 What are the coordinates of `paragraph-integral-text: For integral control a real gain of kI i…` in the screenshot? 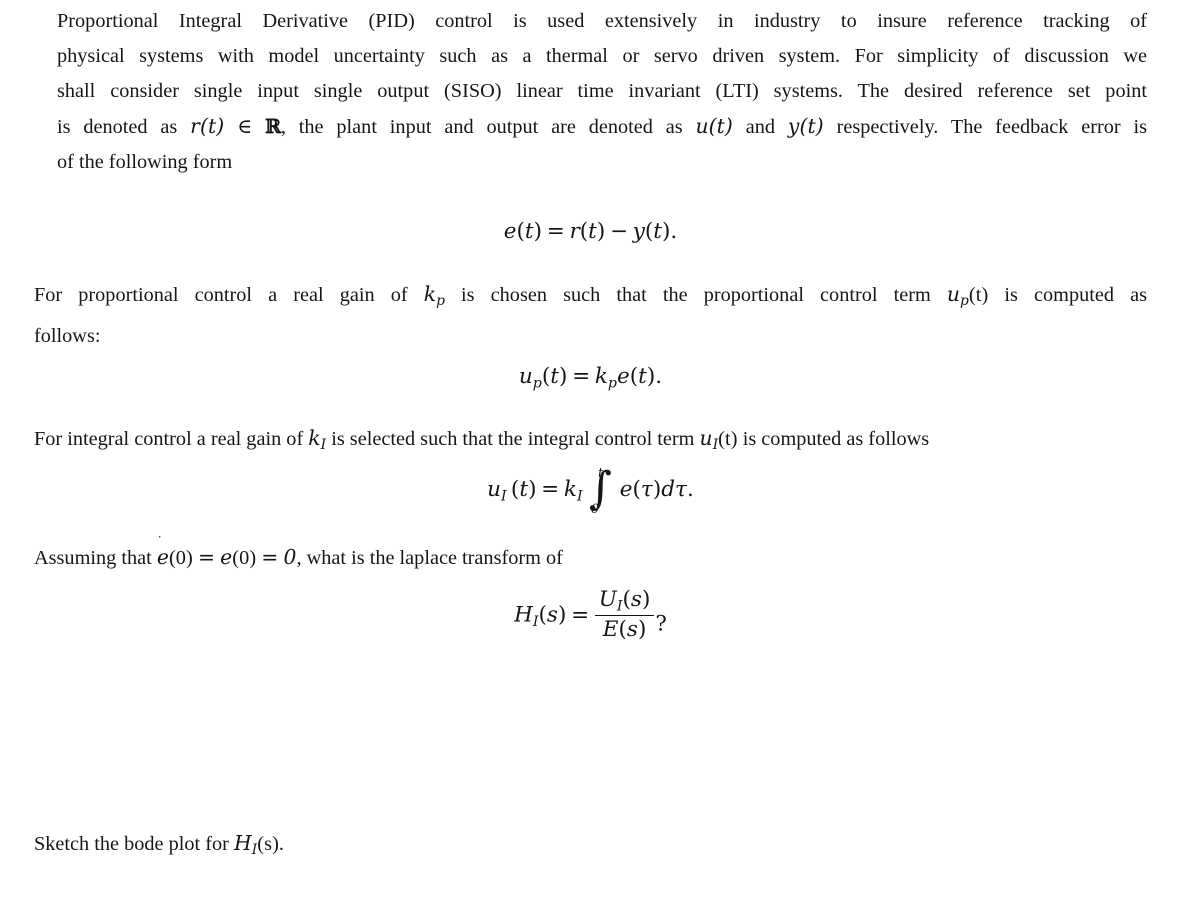 It's located at (590, 442).